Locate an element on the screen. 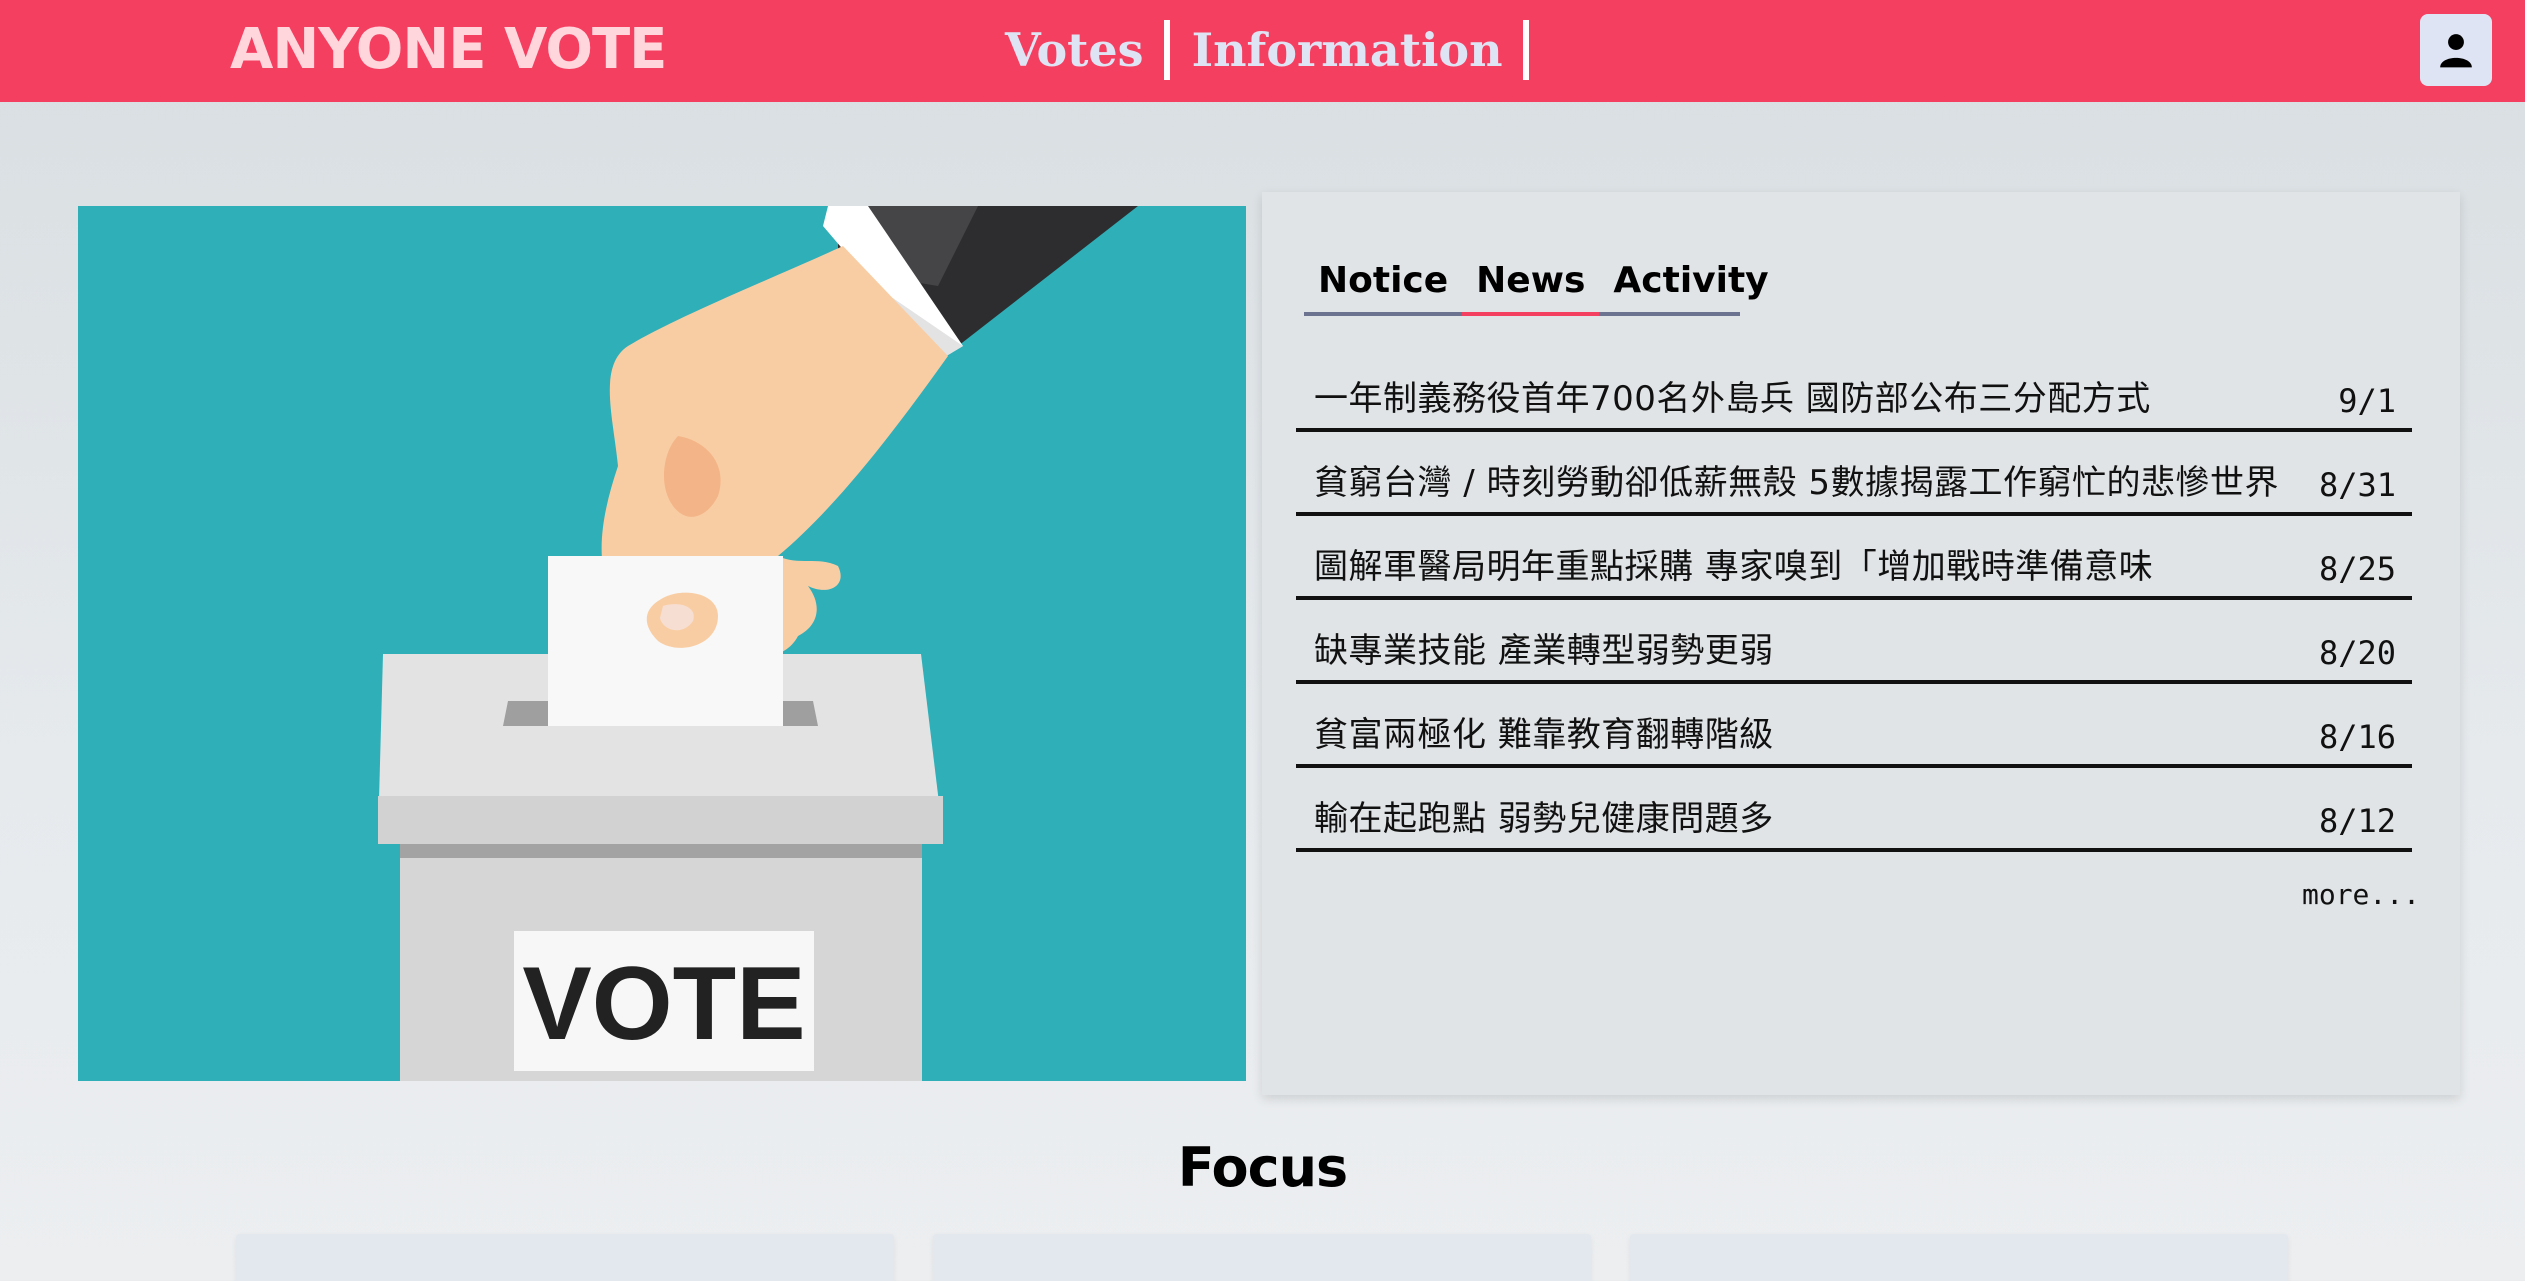  news-title: 貧窮台灣 / 時刻勞動卻低薪無殼 5數據揭露工作窮忙的悲慘世界 is located at coordinates (1796, 479).